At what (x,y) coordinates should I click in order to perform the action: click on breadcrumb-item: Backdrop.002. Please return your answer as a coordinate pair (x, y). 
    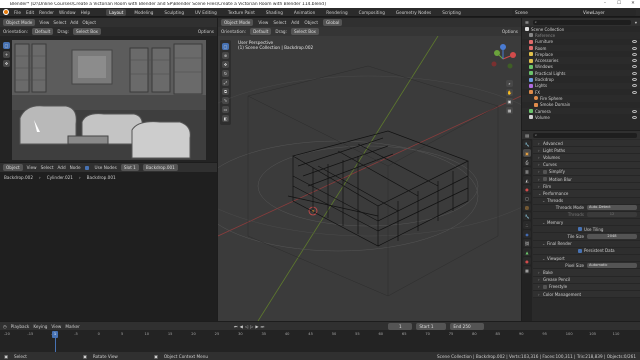
    Looking at the image, I should click on (18, 177).